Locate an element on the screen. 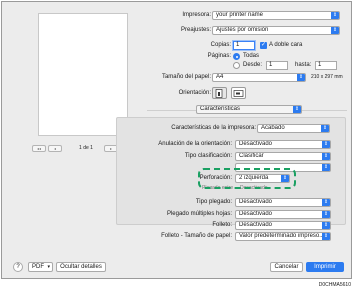 The image size is (353, 289). pages-from-field: 1 is located at coordinates (277, 65).